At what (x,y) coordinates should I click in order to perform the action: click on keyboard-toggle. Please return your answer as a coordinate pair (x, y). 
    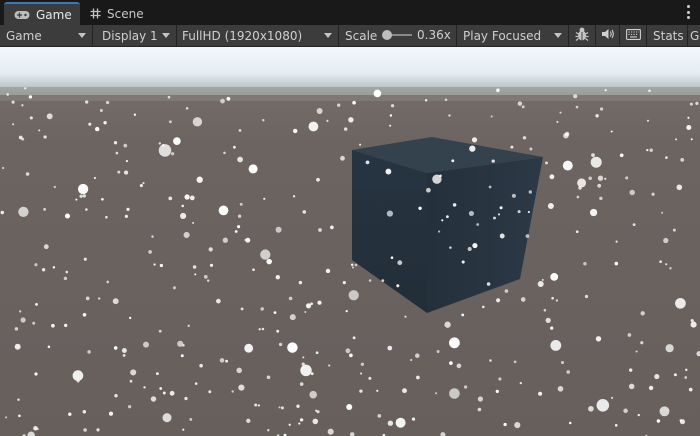
    Looking at the image, I should click on (633, 35).